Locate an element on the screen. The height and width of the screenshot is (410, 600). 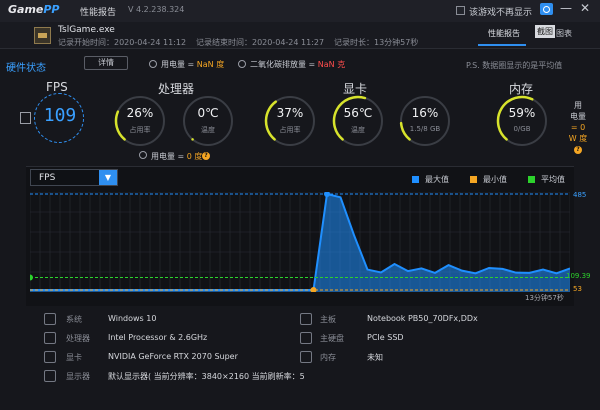
memory-side-info: 用 电量 = 0 W 度 is located at coordinates (578, 122).